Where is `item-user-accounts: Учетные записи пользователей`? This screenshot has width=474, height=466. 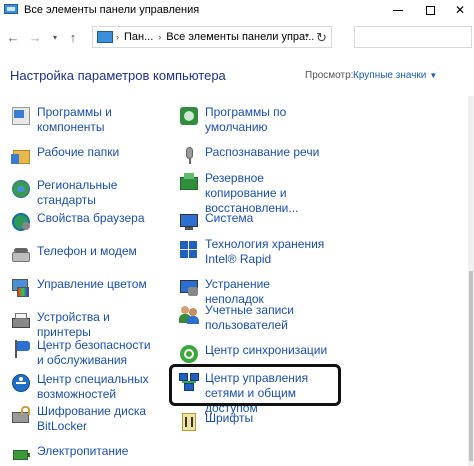 item-user-accounts: Учетные записи пользователей is located at coordinates (253, 318).